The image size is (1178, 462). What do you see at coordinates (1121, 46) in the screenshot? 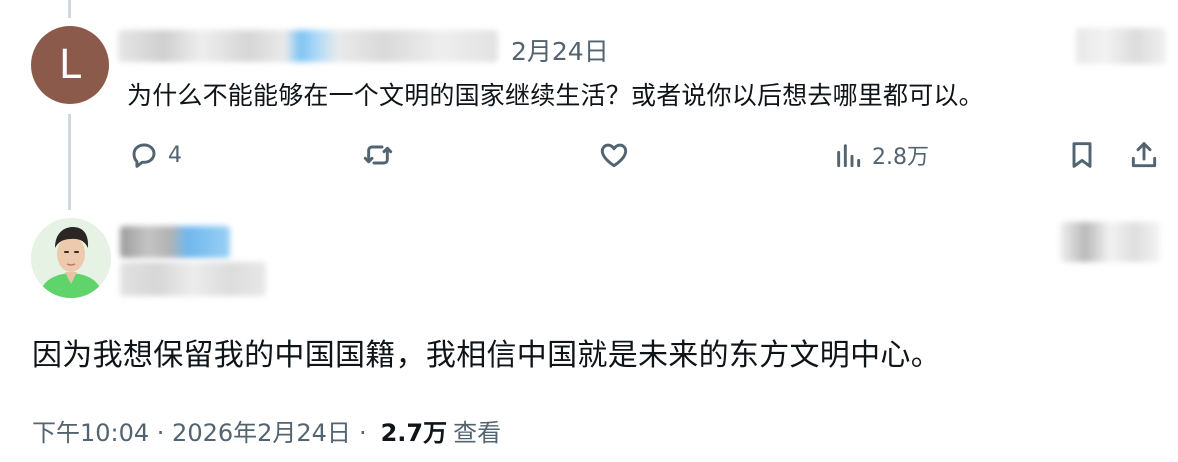
I see `more-options-icon` at bounding box center [1121, 46].